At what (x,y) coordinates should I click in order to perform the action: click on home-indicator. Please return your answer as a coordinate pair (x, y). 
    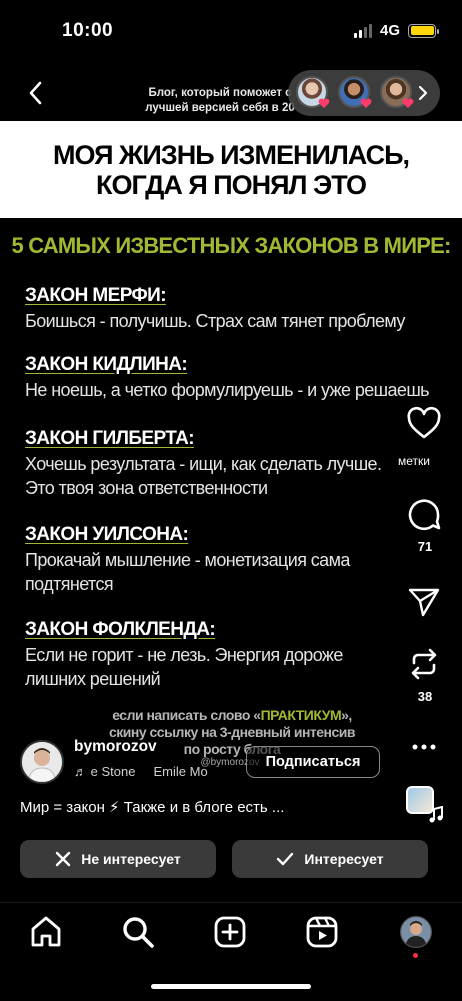
    Looking at the image, I should click on (231, 986).